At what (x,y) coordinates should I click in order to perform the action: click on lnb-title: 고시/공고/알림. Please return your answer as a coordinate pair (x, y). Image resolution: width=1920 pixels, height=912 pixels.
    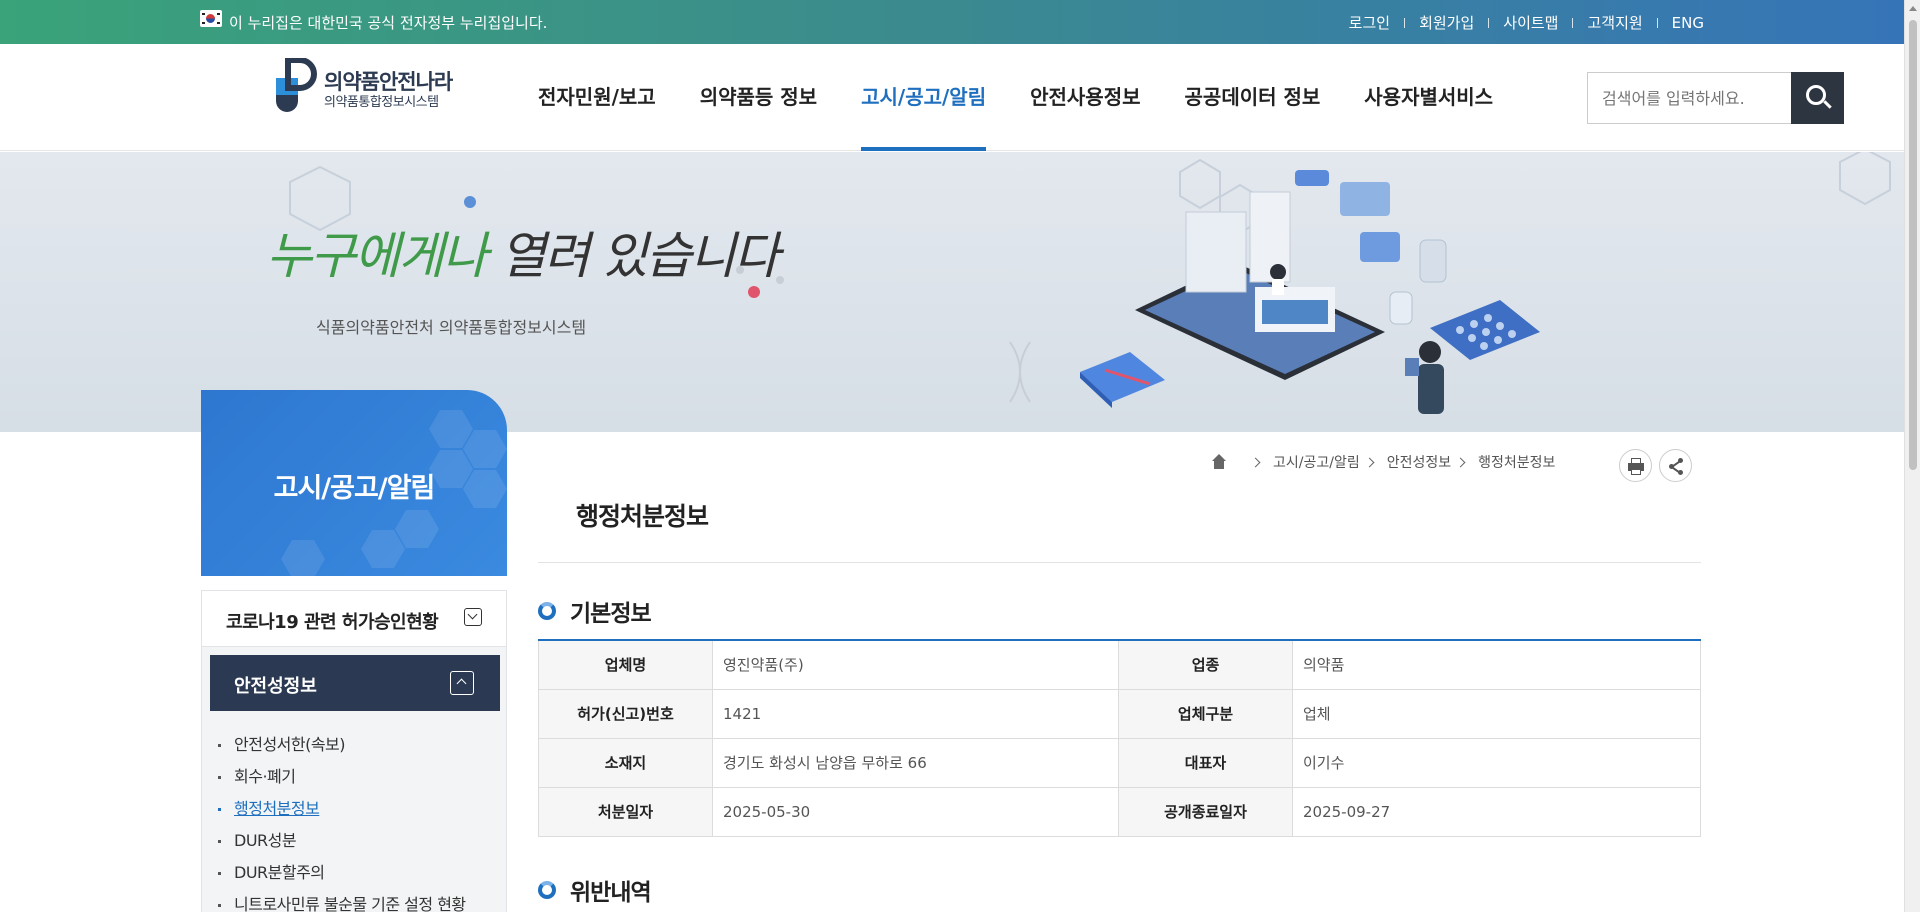
    Looking at the image, I should click on (354, 488).